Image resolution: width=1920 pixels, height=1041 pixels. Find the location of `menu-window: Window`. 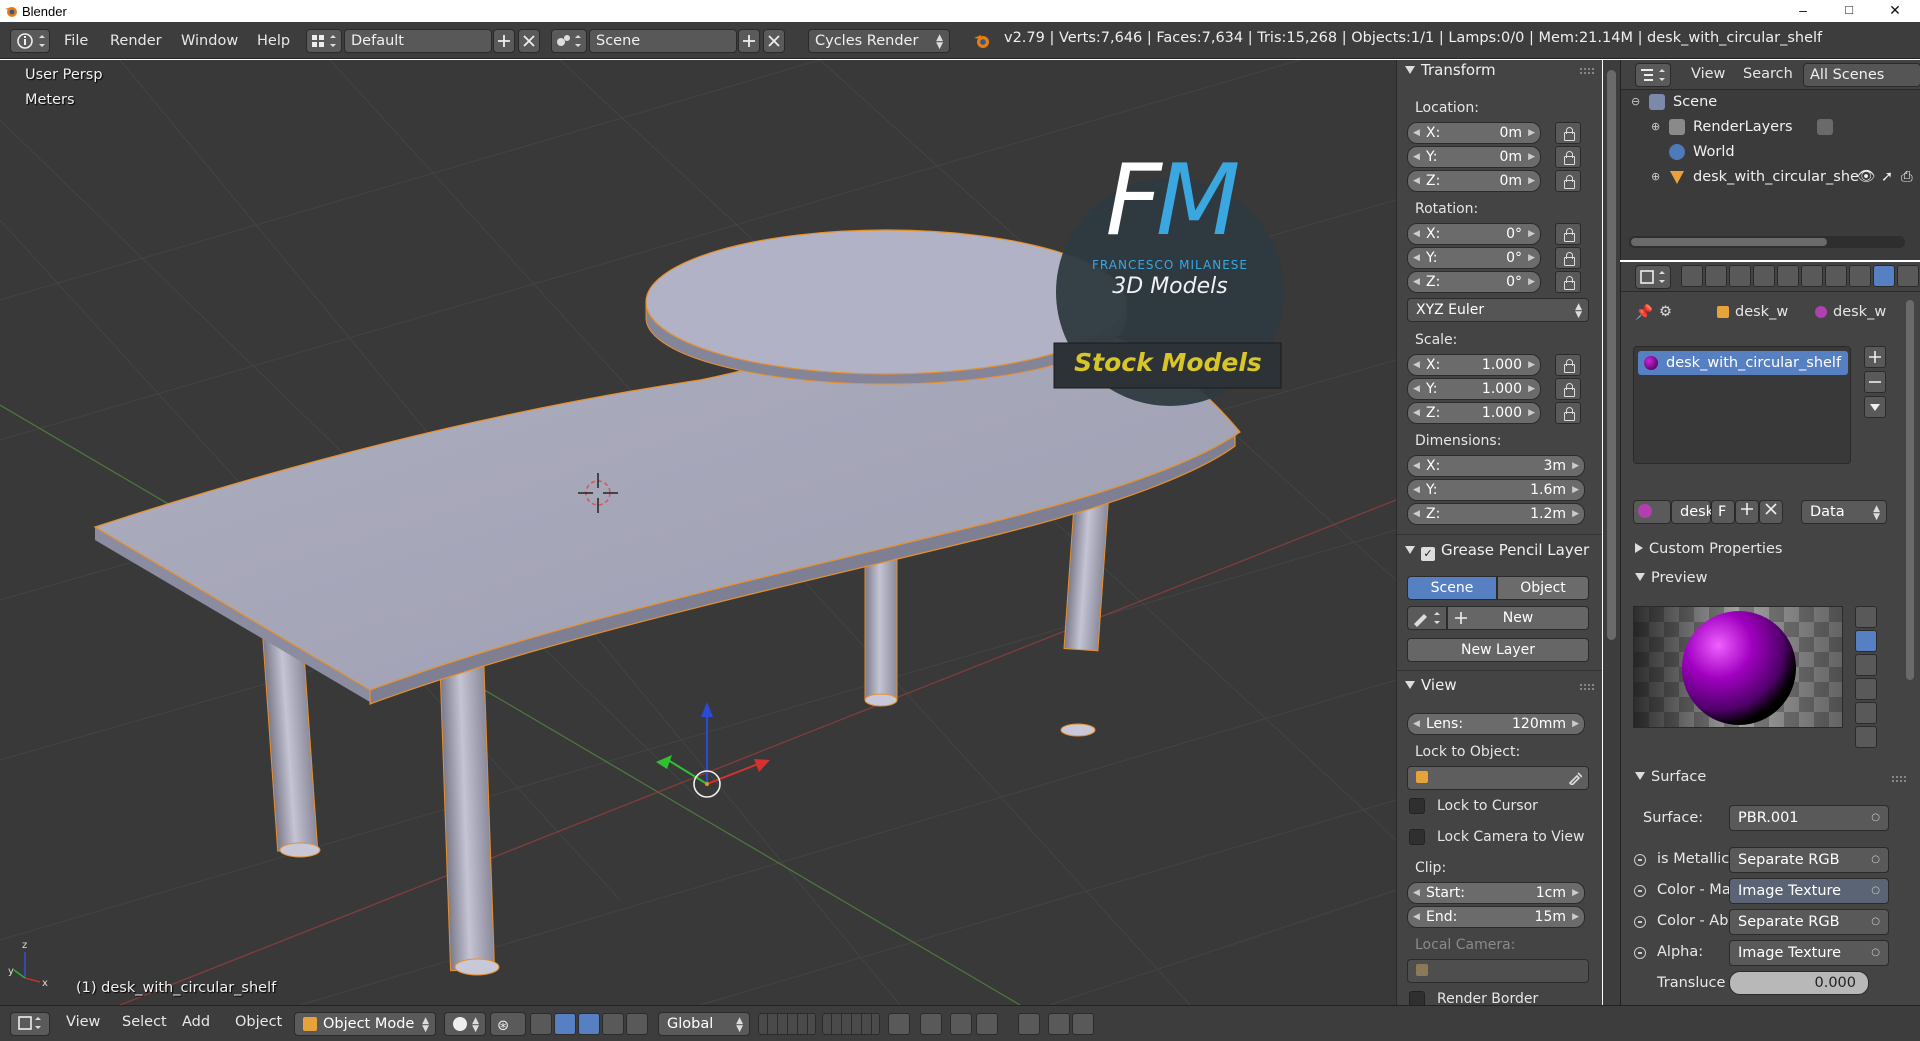

menu-window: Window is located at coordinates (209, 41).